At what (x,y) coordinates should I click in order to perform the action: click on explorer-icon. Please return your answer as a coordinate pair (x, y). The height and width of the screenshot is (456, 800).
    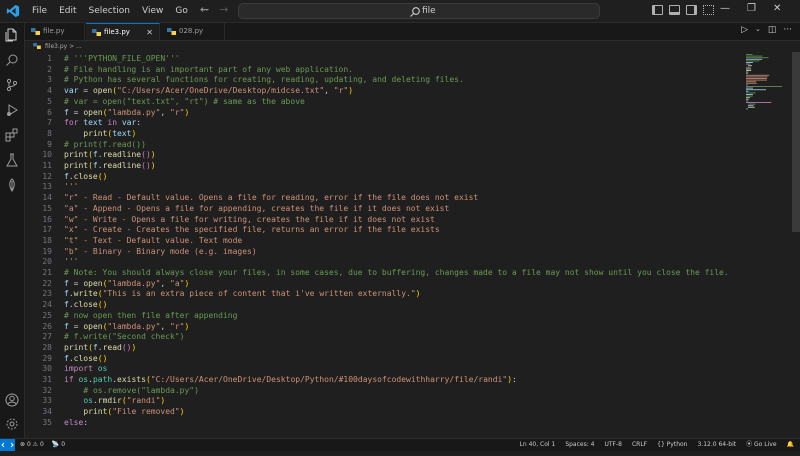
    Looking at the image, I should click on (12, 35).